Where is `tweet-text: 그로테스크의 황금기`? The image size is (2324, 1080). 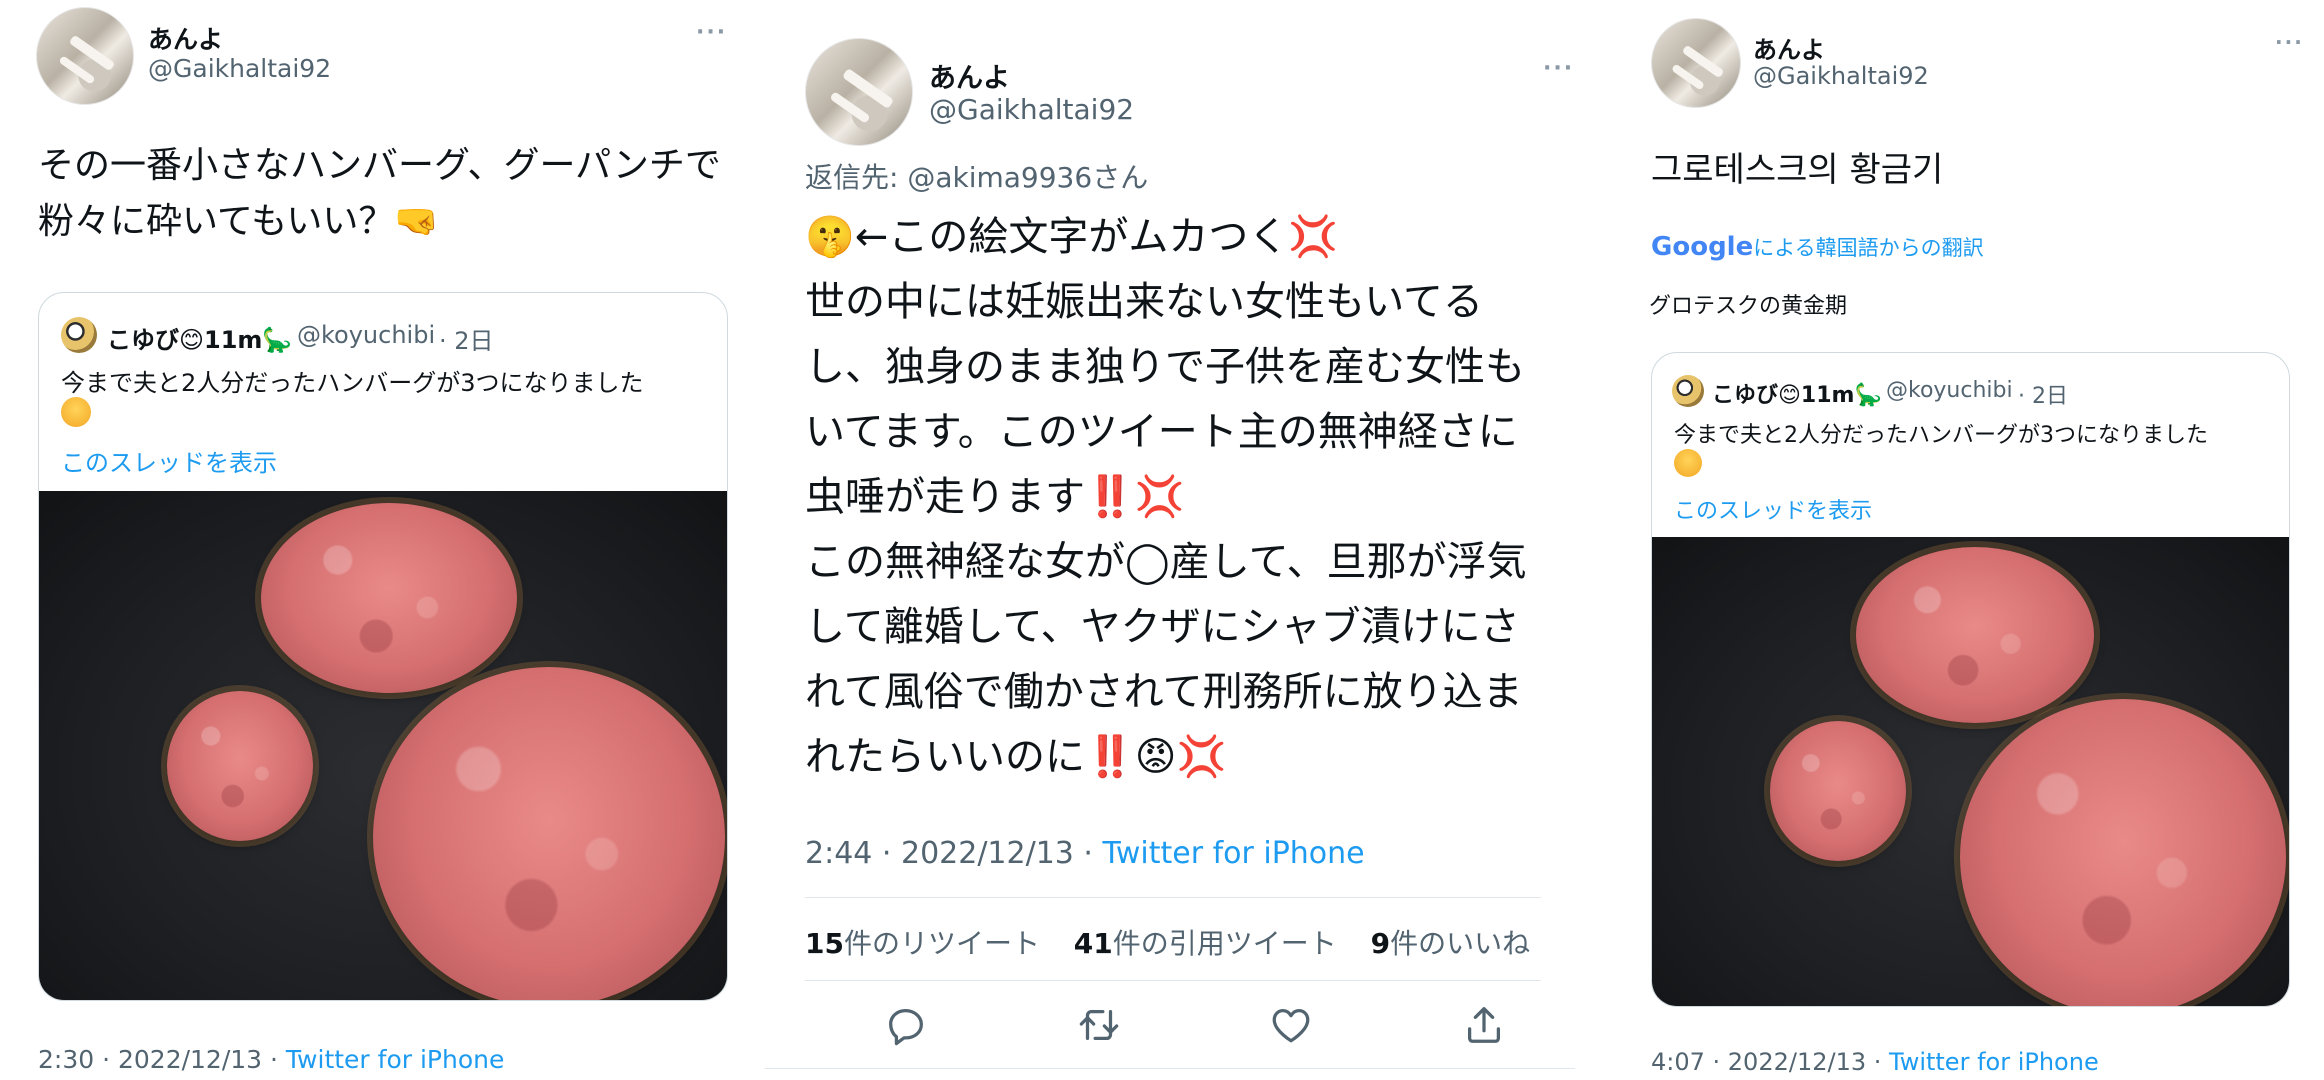
tweet-text: 그로테스크의 황금기 is located at coordinates (1797, 170).